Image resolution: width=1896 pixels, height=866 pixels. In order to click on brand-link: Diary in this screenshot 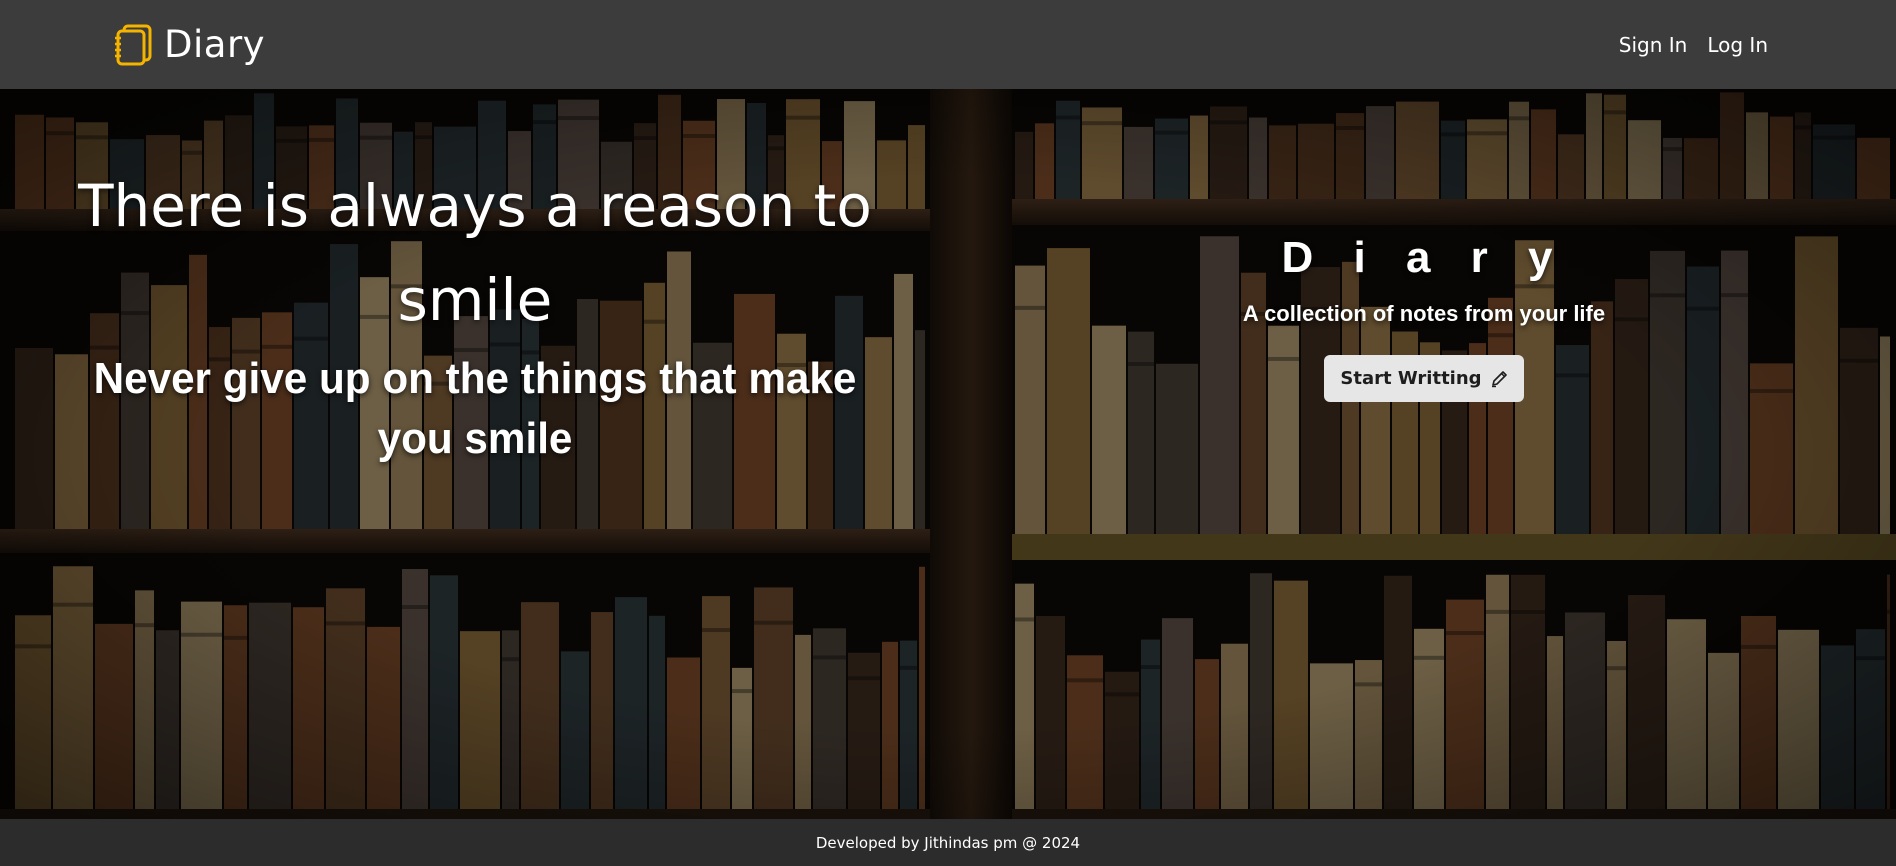, I will do `click(189, 44)`.